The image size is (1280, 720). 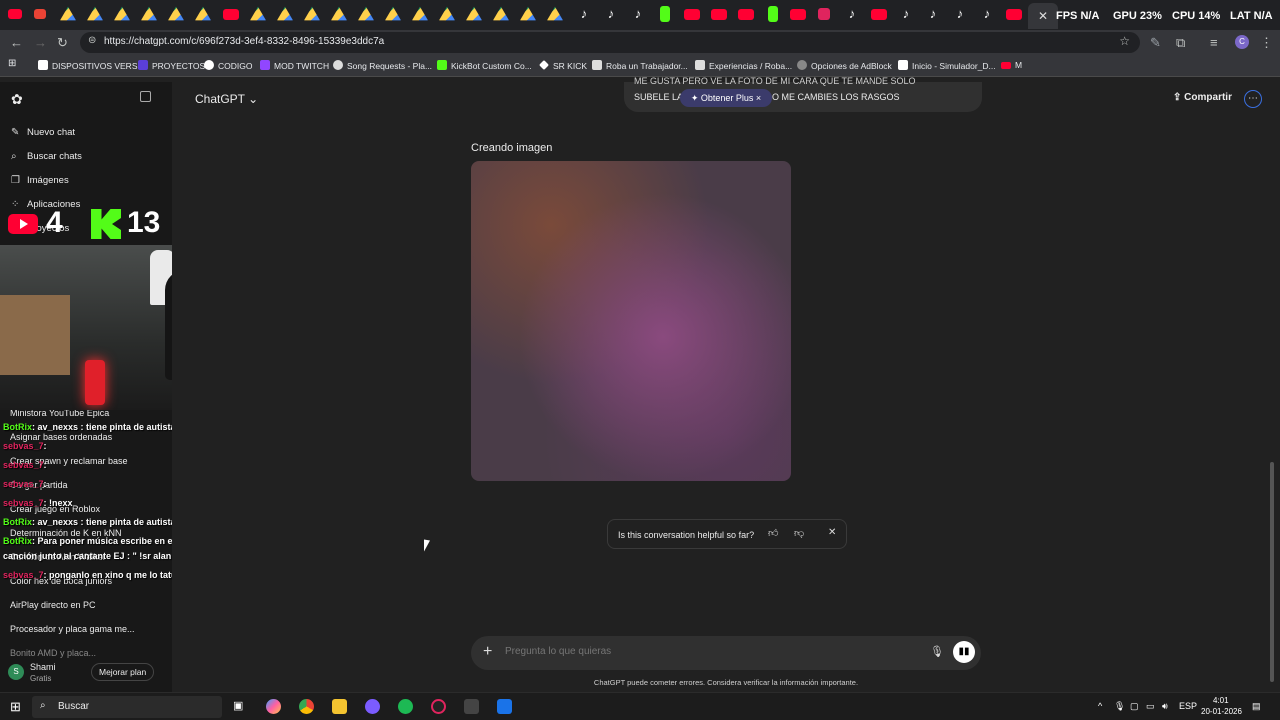 I want to click on thumbs-down-icon: 👎︎, so click(x=799, y=533).